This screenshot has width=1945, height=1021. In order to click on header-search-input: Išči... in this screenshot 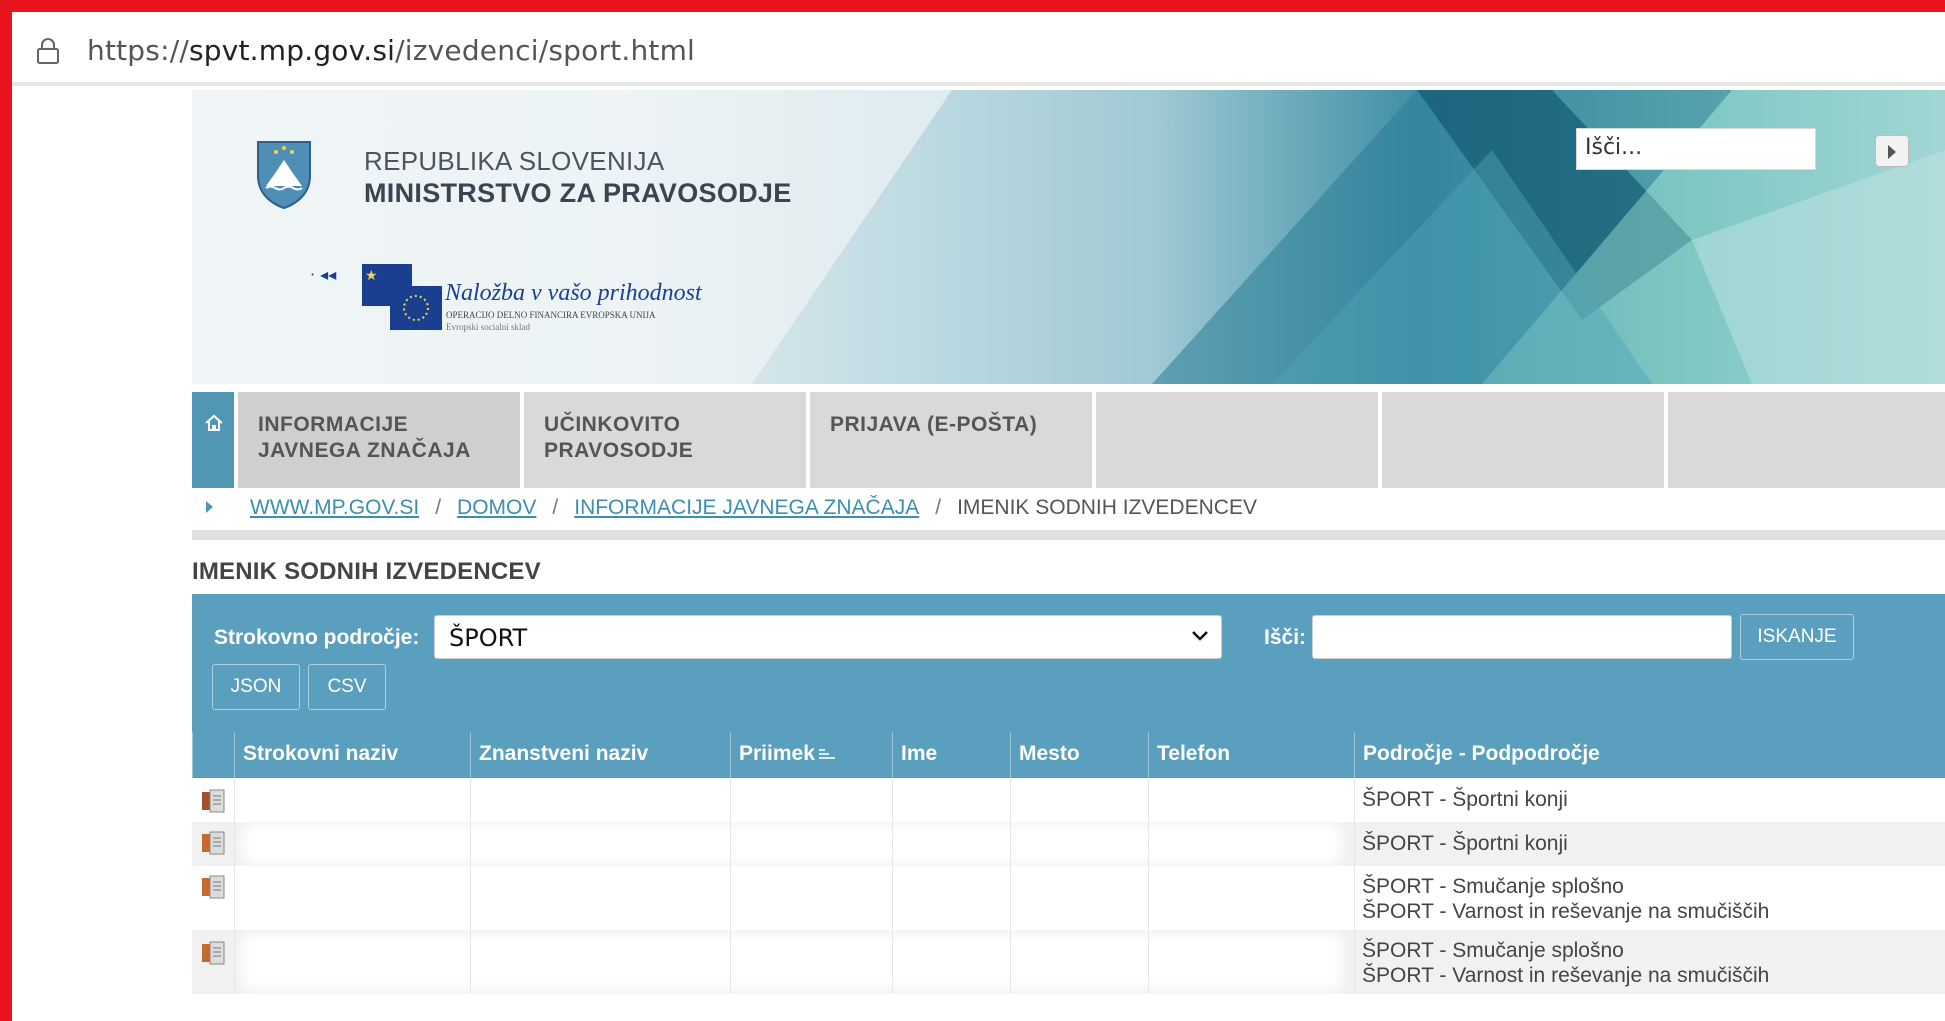, I will do `click(1696, 149)`.